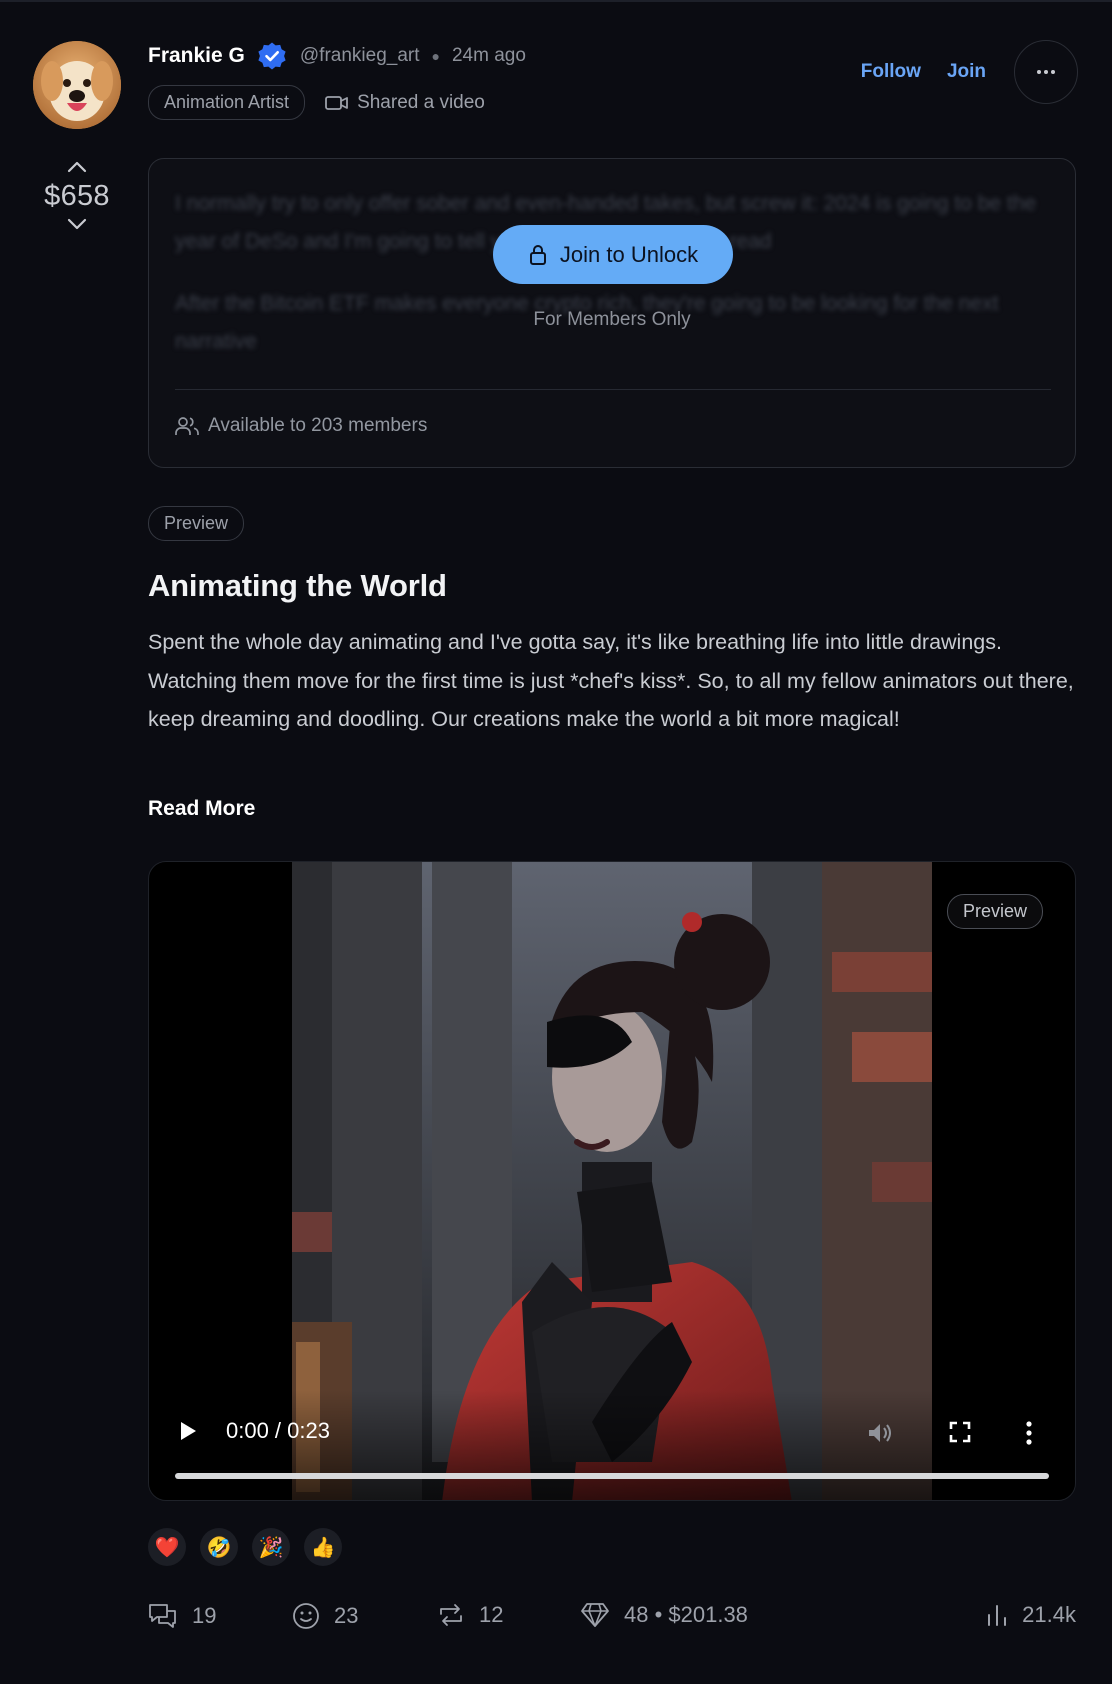  I want to click on members-only-label: For Members Only, so click(612, 319).